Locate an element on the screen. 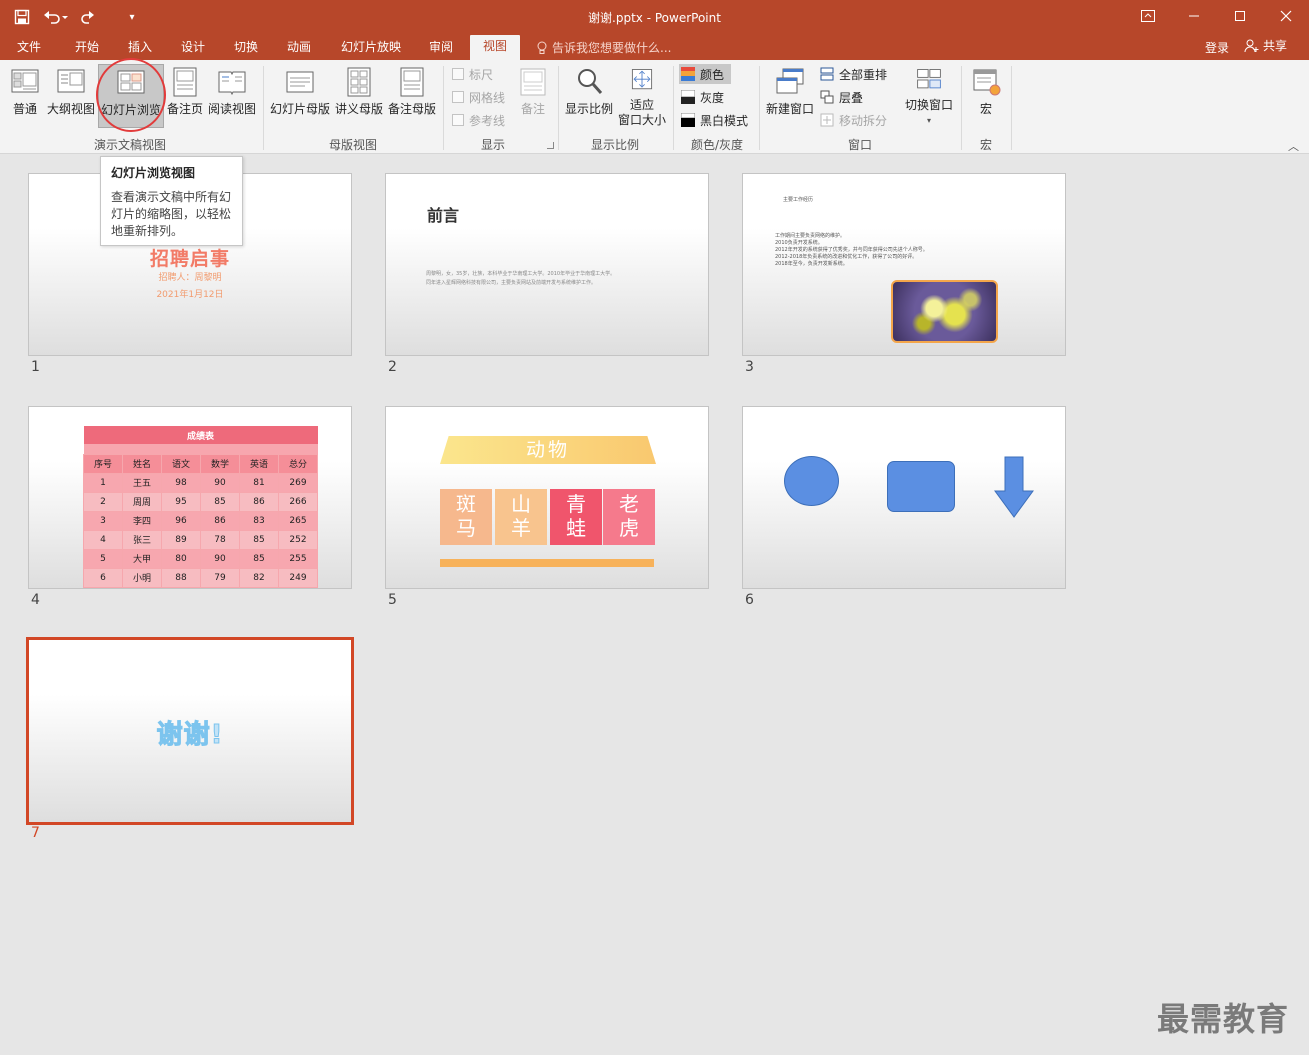  notes-master-button: 备注母版 is located at coordinates (412, 96).